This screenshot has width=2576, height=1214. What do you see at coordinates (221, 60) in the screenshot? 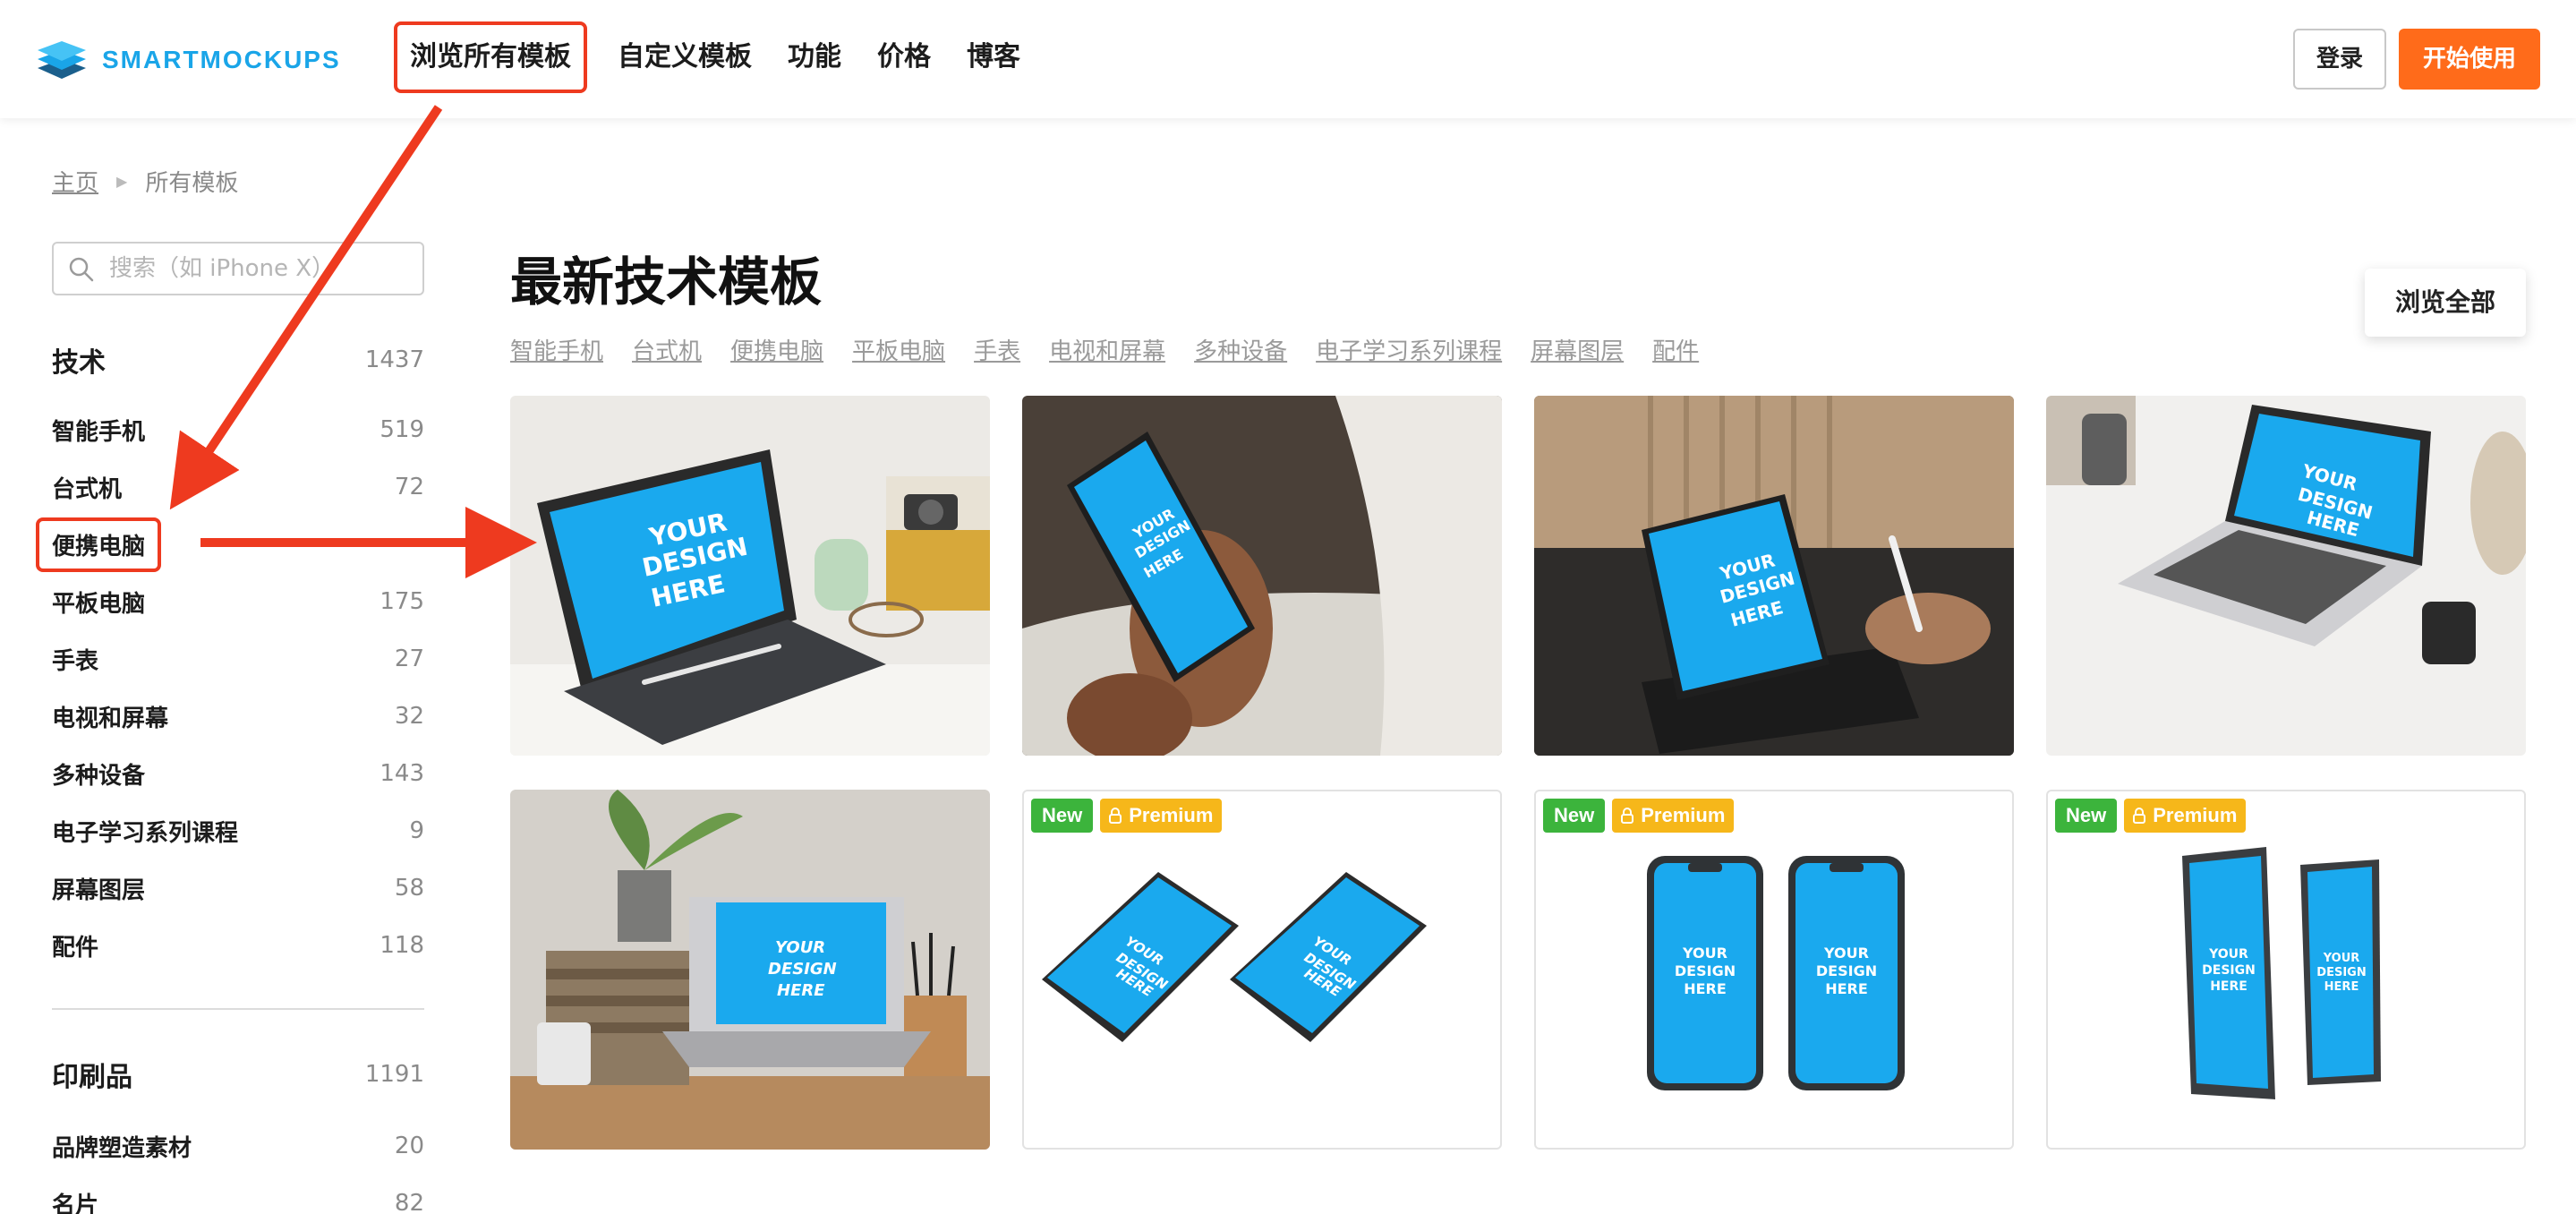
I see `brand-name: SMARTMOCKUPS` at bounding box center [221, 60].